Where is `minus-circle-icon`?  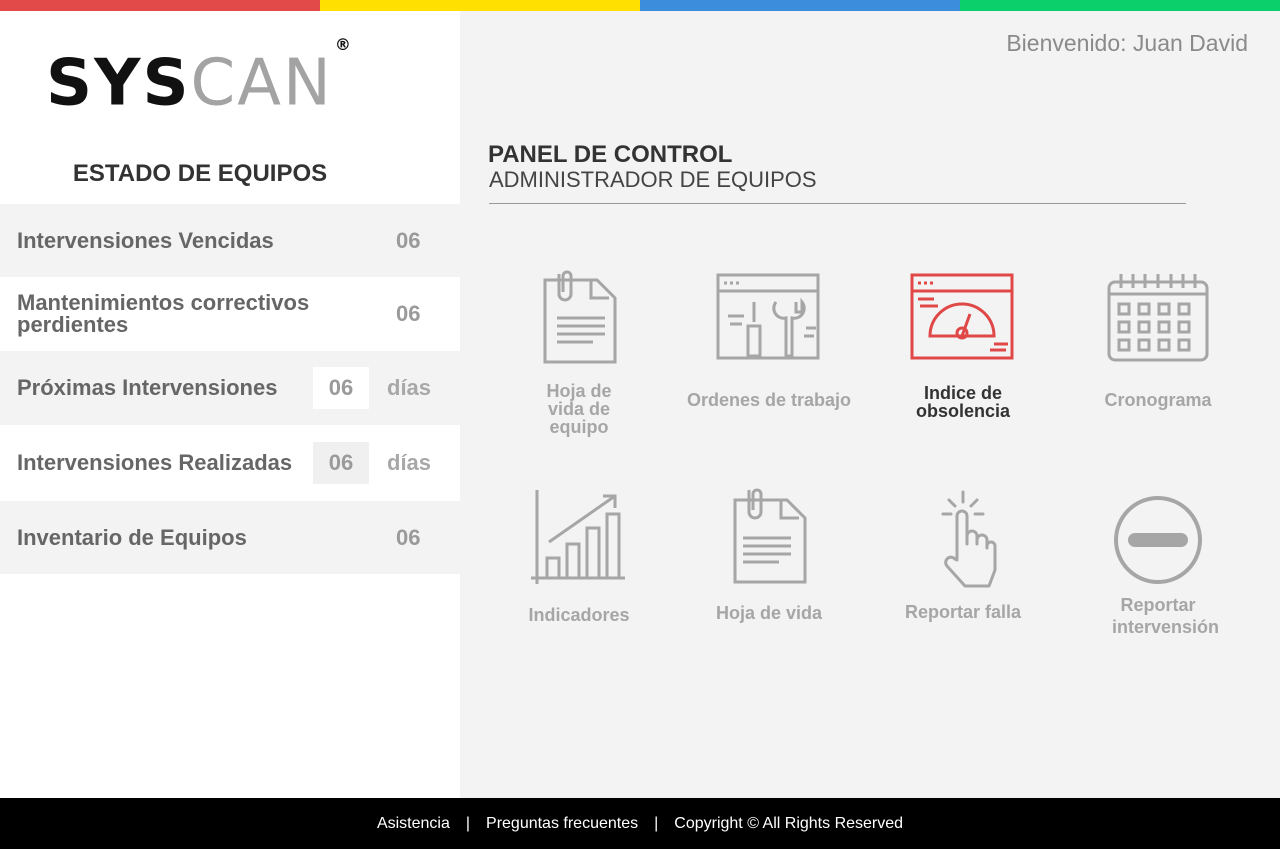
minus-circle-icon is located at coordinates (1158, 540).